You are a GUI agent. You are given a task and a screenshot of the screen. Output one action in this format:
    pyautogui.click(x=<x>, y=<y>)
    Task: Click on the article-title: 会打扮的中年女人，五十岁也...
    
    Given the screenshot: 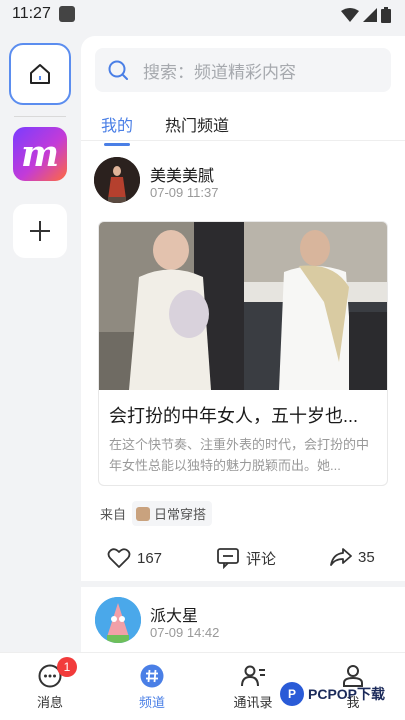 What is the action you would take?
    pyautogui.click(x=234, y=416)
    